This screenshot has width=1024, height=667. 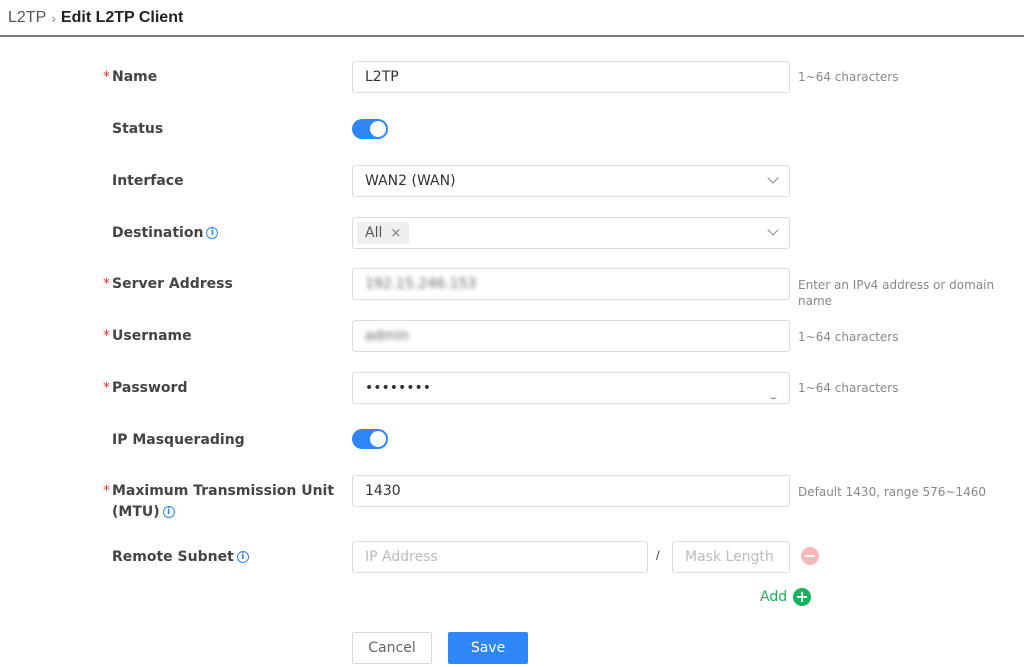 I want to click on remote-subnet-mask-input: Mask Length, so click(x=731, y=557).